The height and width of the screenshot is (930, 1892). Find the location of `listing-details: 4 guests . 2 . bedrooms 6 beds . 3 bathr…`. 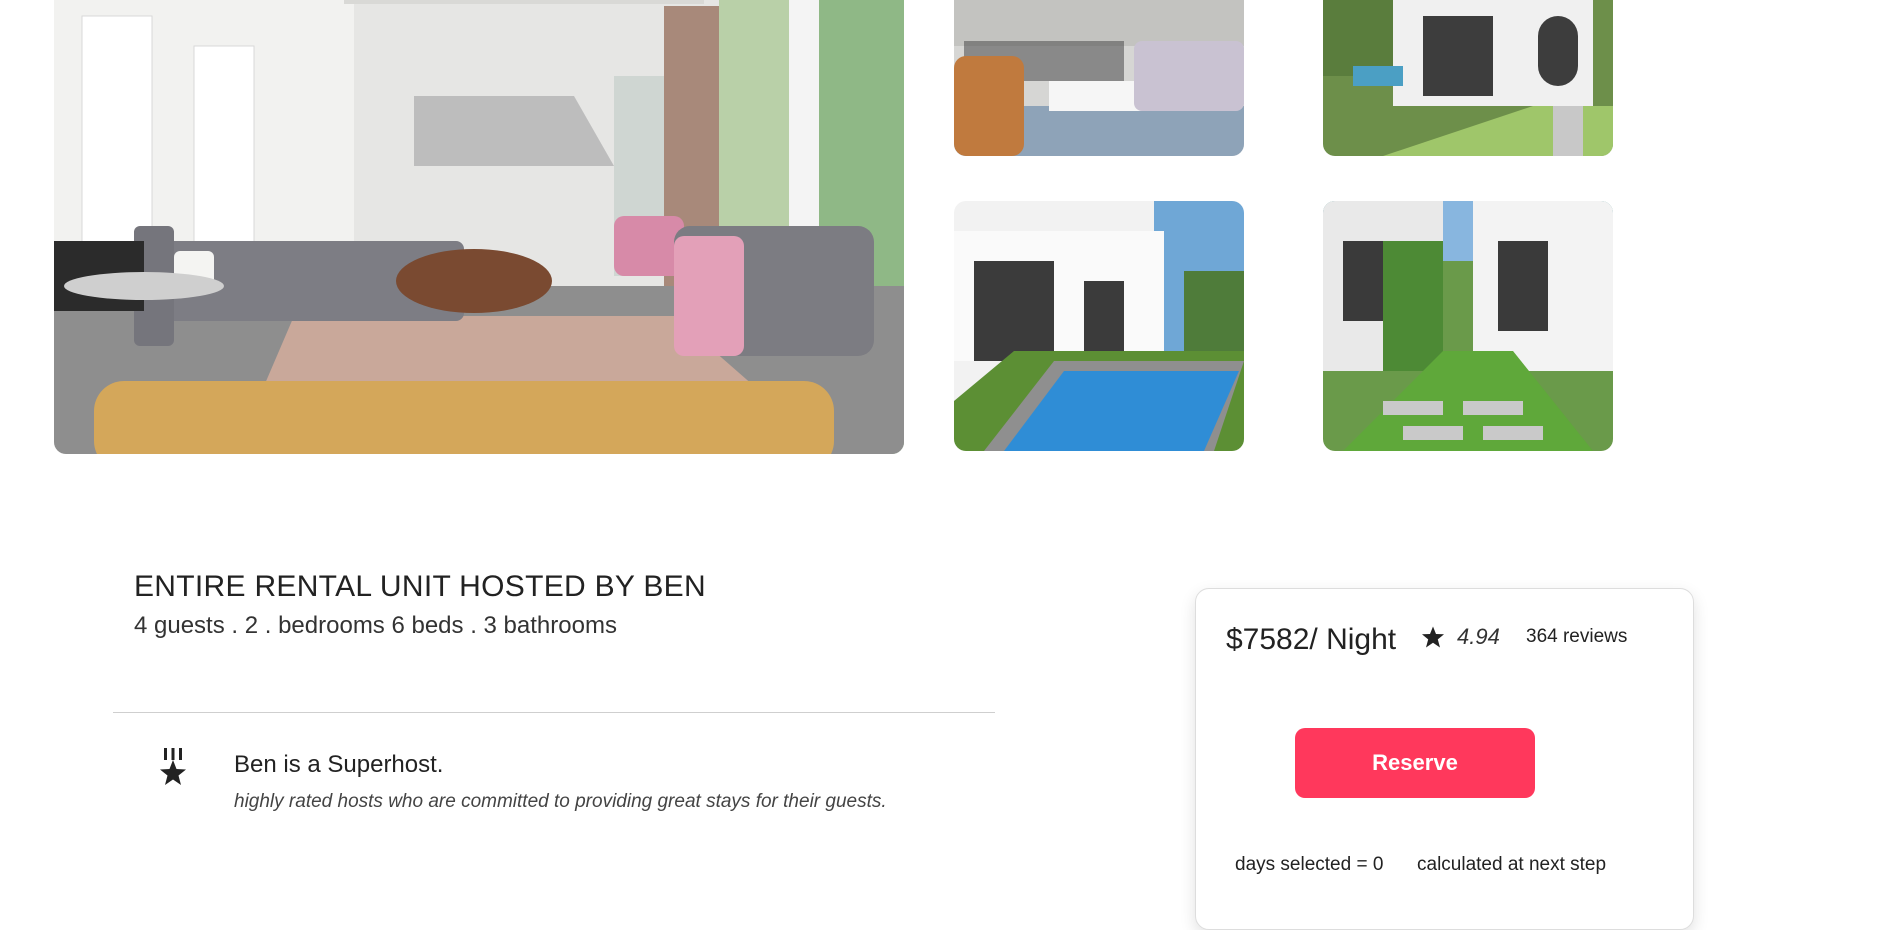

listing-details: 4 guests . 2 . bedrooms 6 beds . 3 bathr… is located at coordinates (375, 625).